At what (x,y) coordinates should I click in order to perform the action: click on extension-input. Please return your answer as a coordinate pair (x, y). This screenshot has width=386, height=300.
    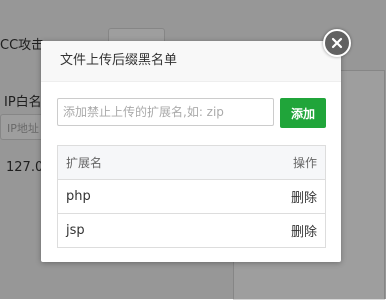
    Looking at the image, I should click on (165, 112).